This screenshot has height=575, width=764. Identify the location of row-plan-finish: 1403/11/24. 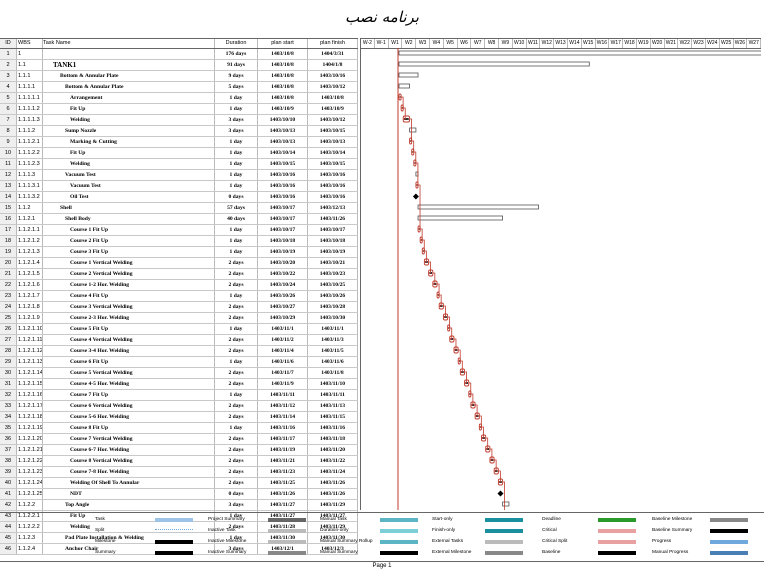
(333, 472).